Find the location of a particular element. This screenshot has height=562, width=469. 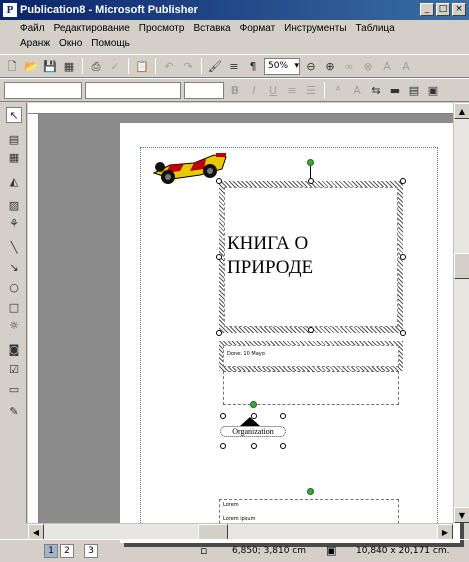

text-frame-a-icon: A is located at coordinates (387, 66).